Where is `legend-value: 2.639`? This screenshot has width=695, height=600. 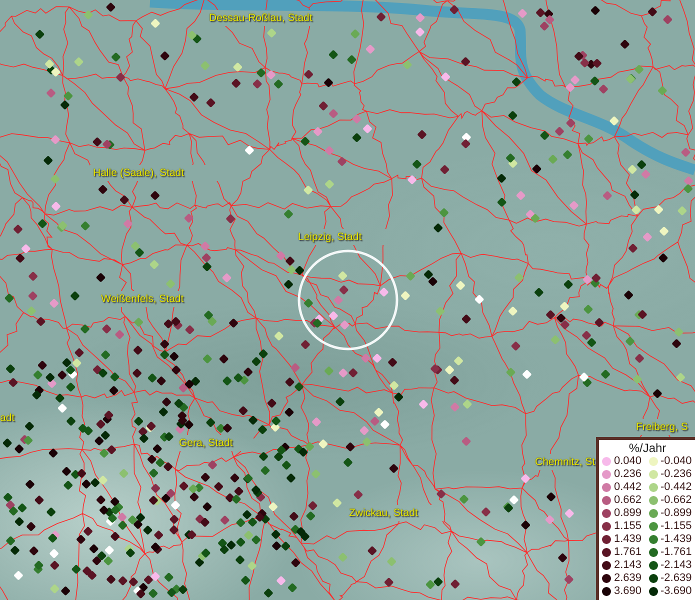
legend-value: 2.639 is located at coordinates (628, 578).